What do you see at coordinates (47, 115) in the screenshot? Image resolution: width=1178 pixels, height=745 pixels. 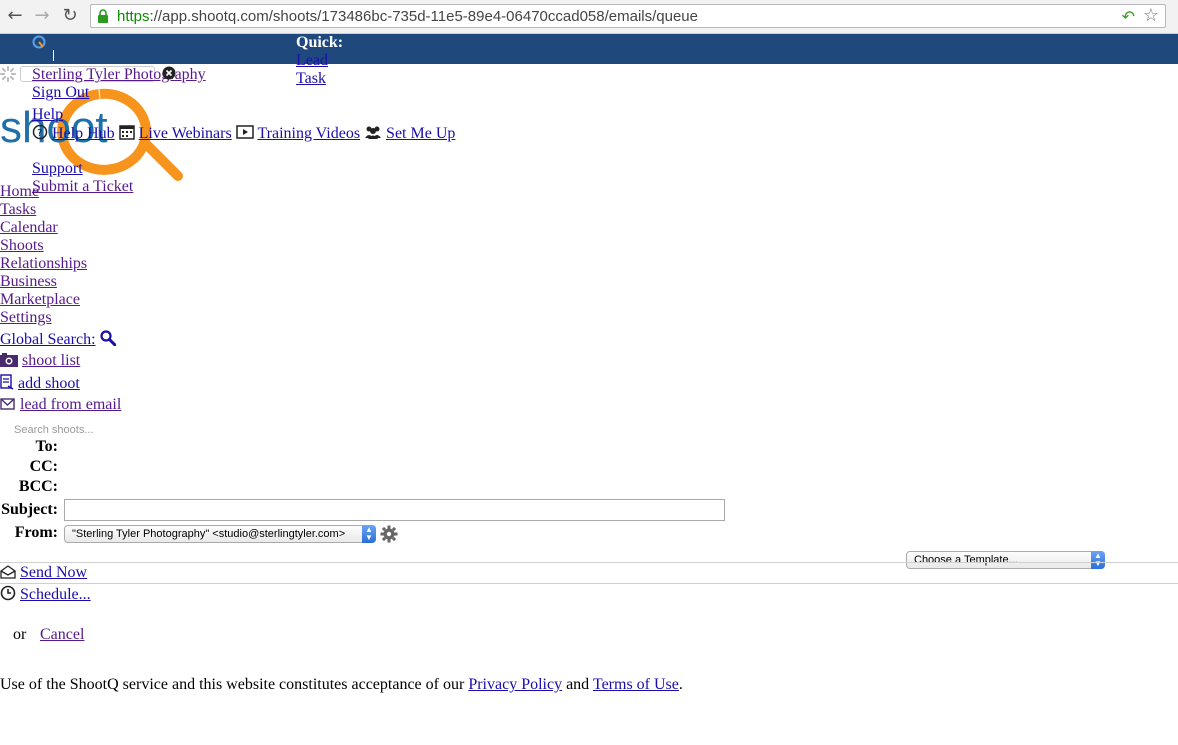 I see `help-link: Help` at bounding box center [47, 115].